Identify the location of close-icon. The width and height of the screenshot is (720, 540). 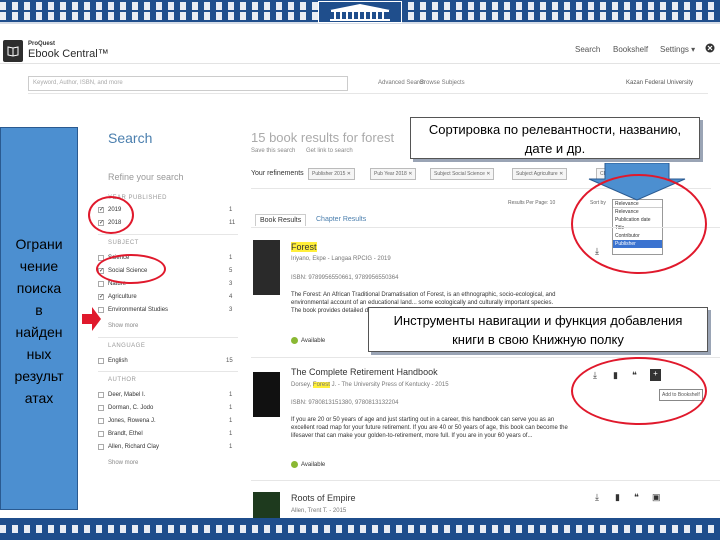
(710, 49).